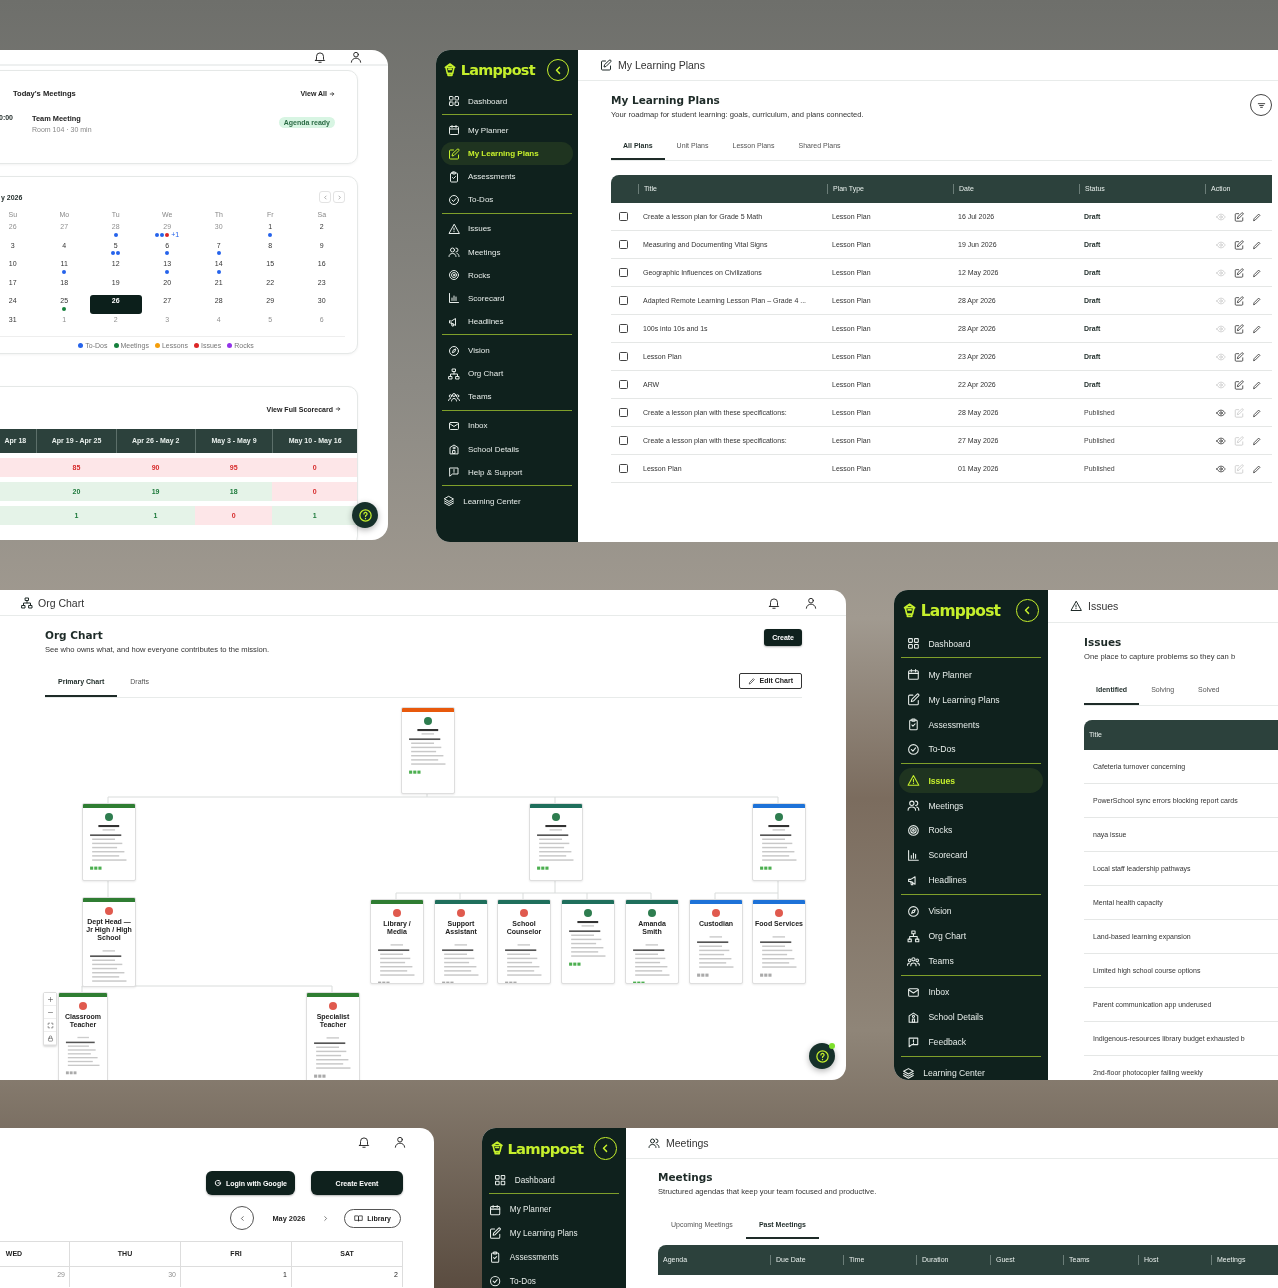  What do you see at coordinates (74, 635) in the screenshot?
I see `page-title: Org Chart` at bounding box center [74, 635].